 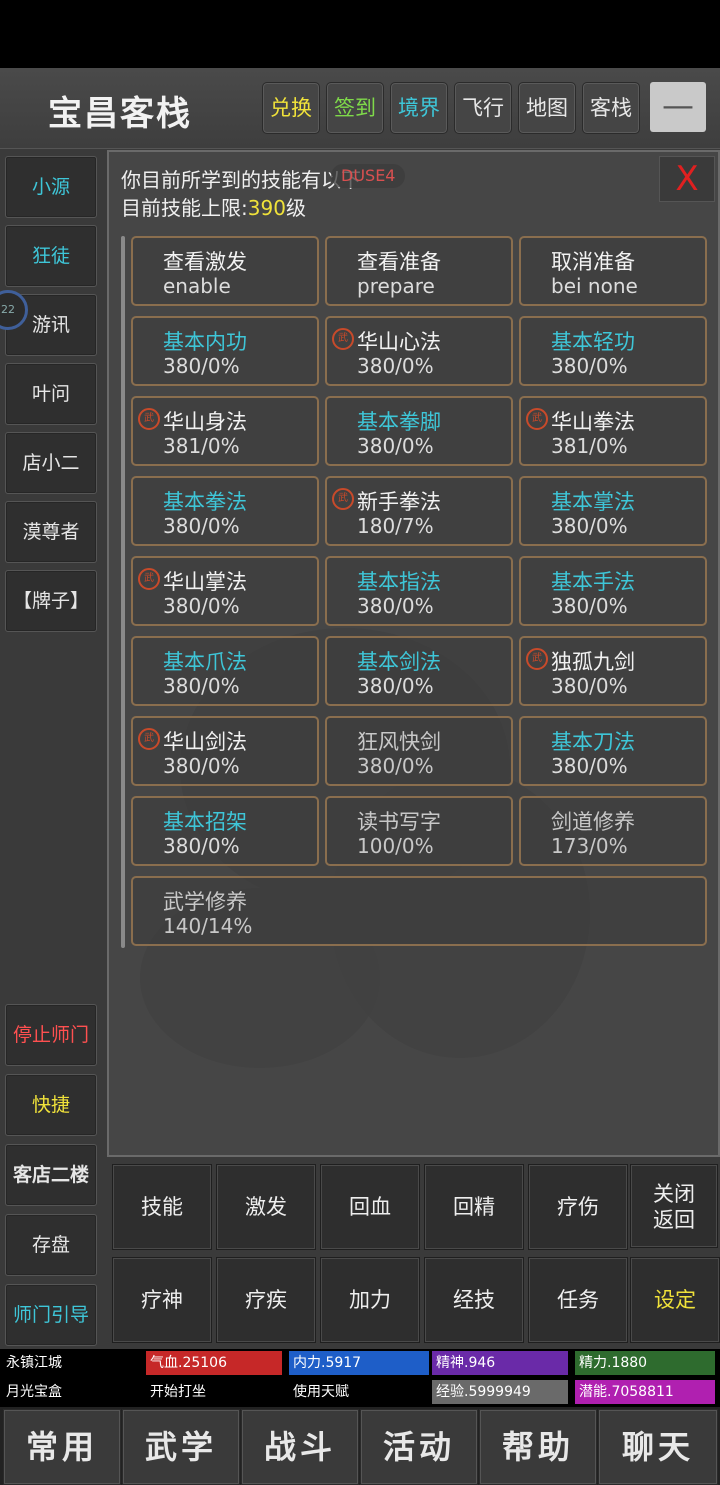 What do you see at coordinates (225, 271) in the screenshot?
I see `enable-command-button: 查看激发 enable` at bounding box center [225, 271].